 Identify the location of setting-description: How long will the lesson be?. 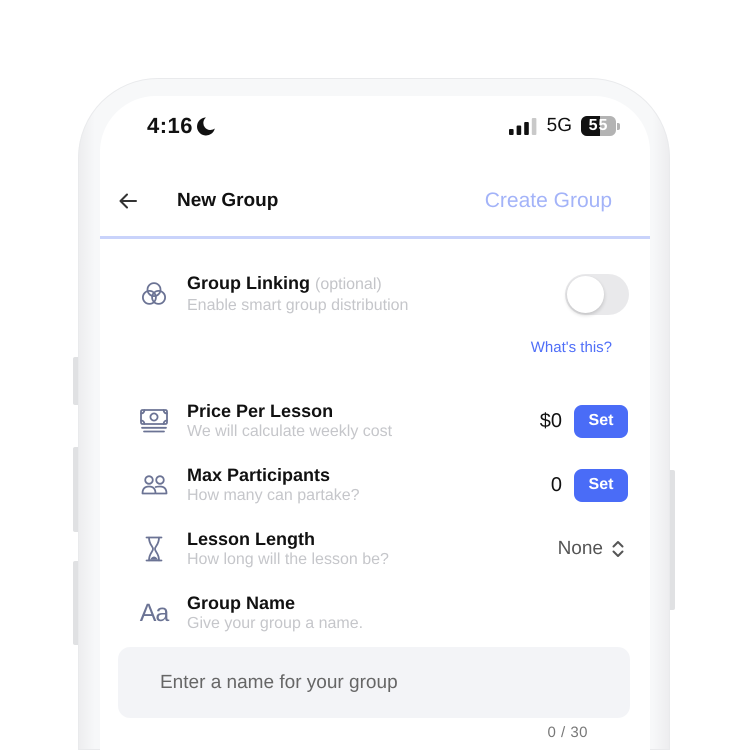
(288, 560).